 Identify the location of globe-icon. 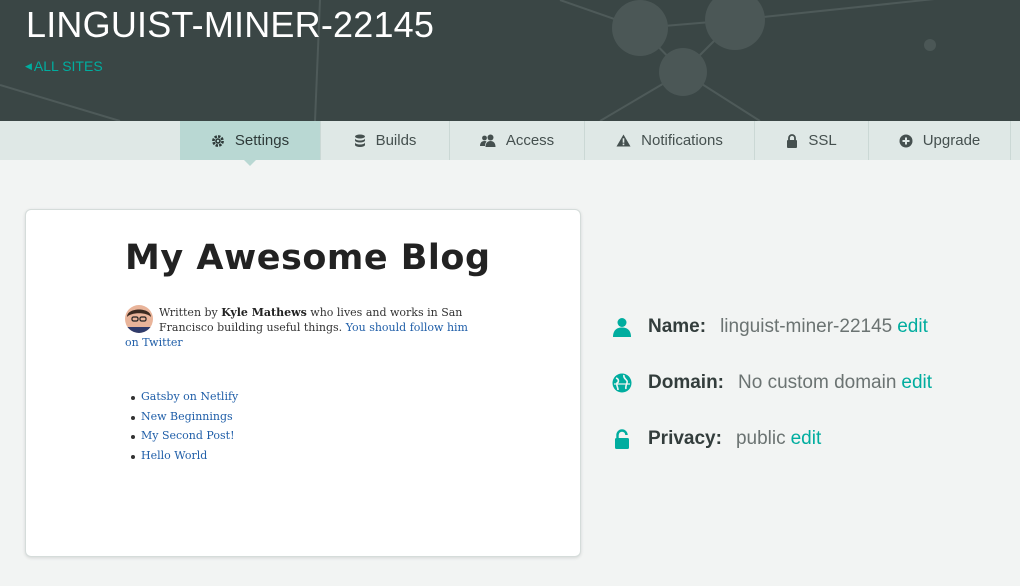
(622, 383).